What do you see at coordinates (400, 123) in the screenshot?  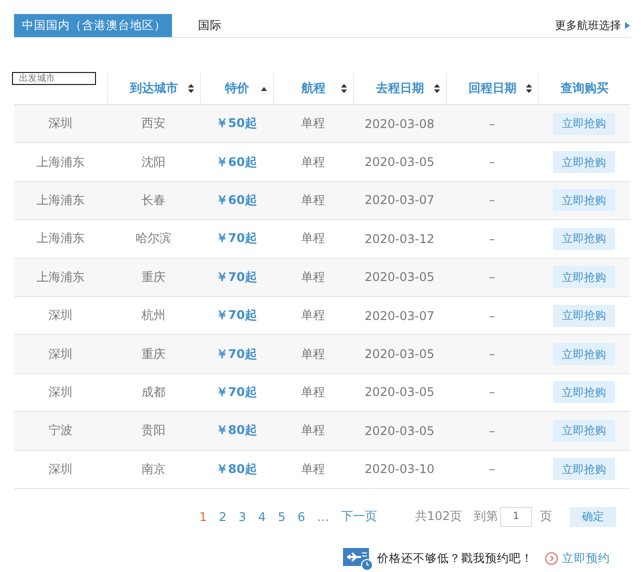 I see `table-cell-text: 2020-03-08` at bounding box center [400, 123].